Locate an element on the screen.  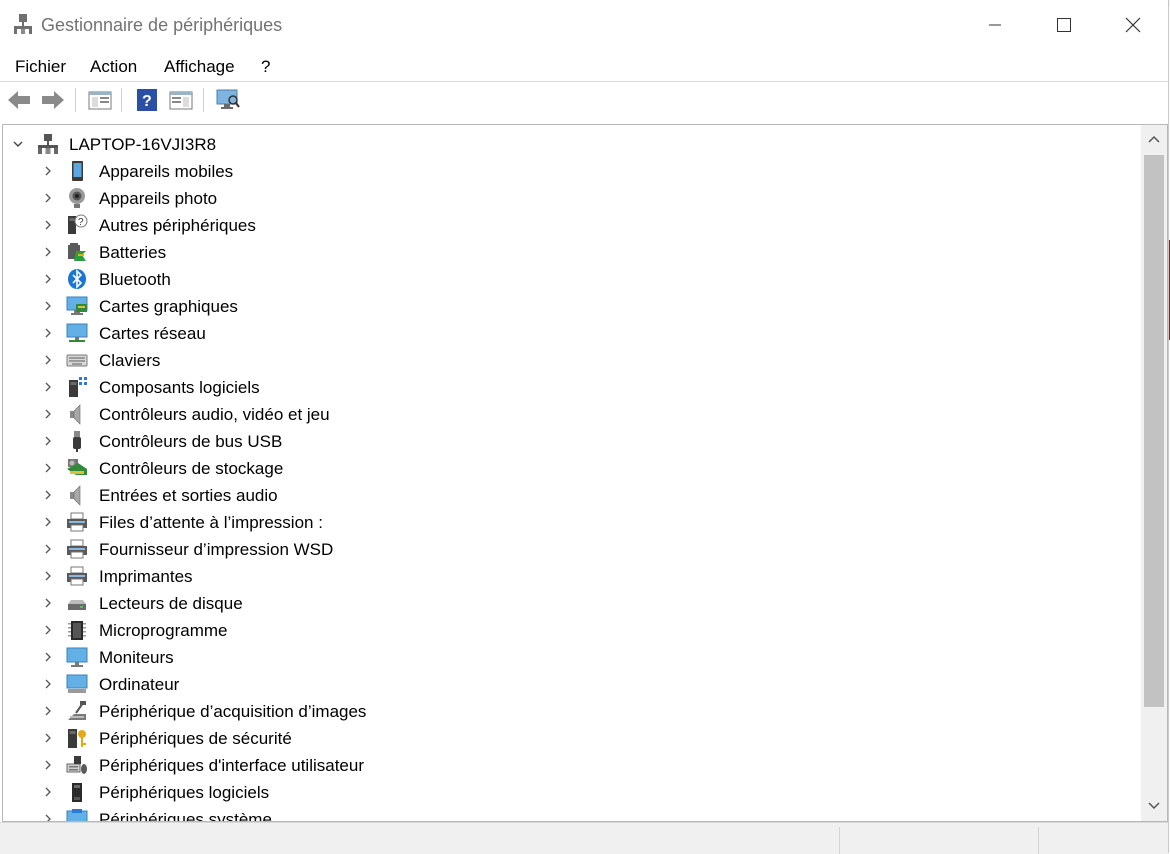
maximize-button is located at coordinates (1064, 25).